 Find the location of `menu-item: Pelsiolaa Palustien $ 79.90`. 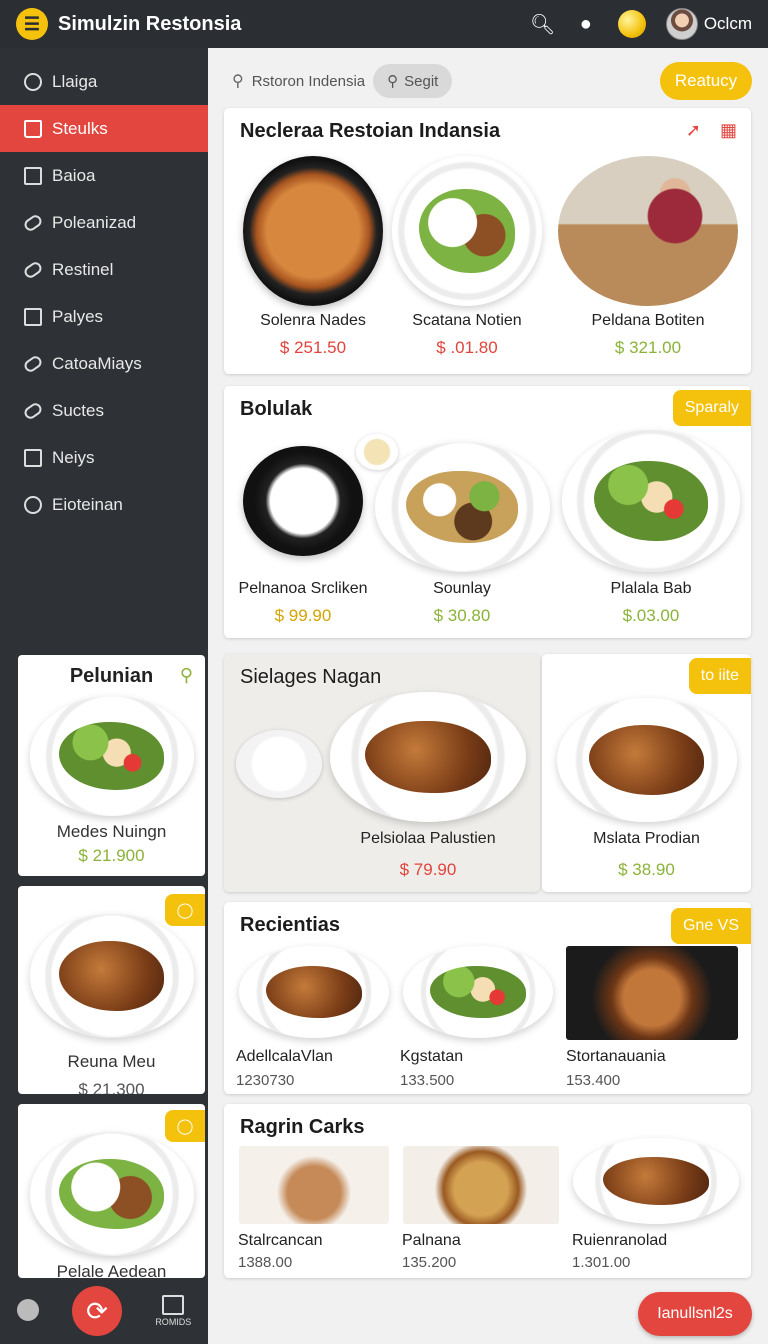

menu-item: Pelsiolaa Palustien $ 79.90 is located at coordinates (428, 786).